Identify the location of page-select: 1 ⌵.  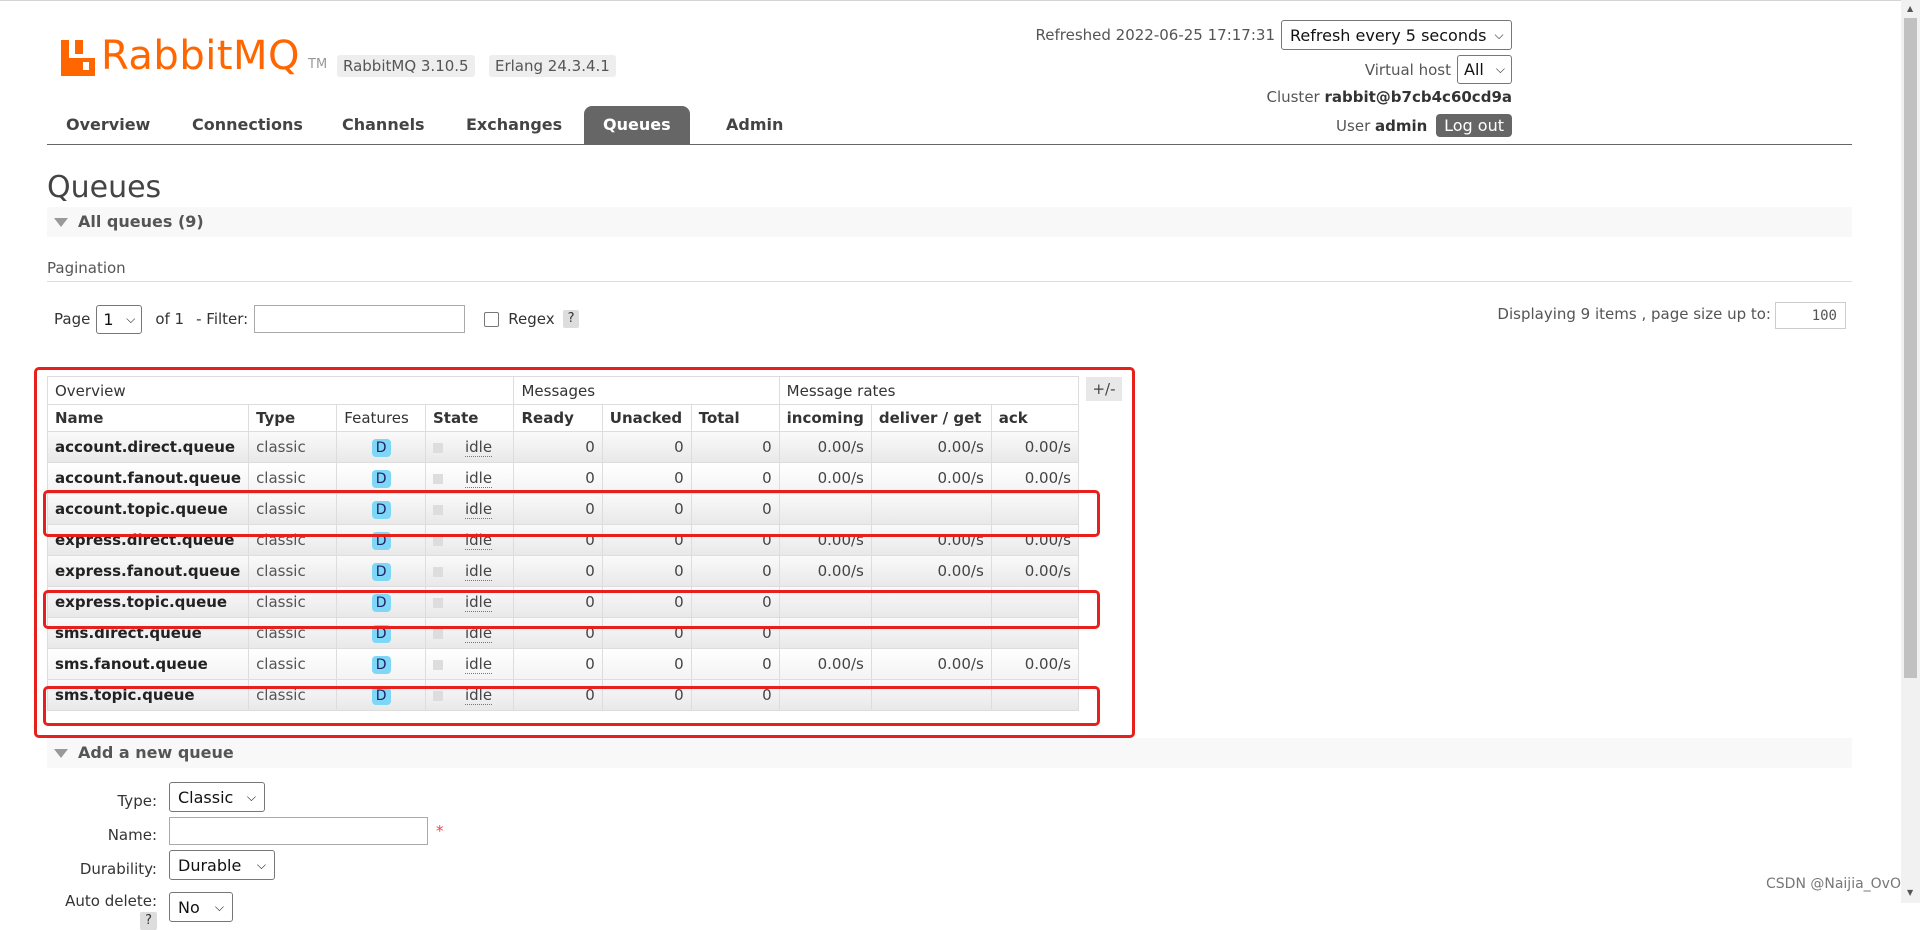
(119, 319).